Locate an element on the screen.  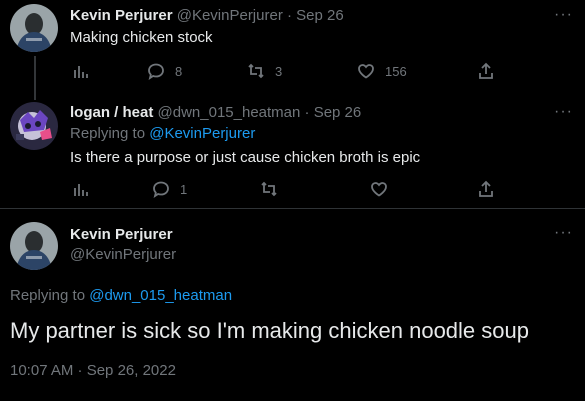
avatar-logan is located at coordinates (34, 126).